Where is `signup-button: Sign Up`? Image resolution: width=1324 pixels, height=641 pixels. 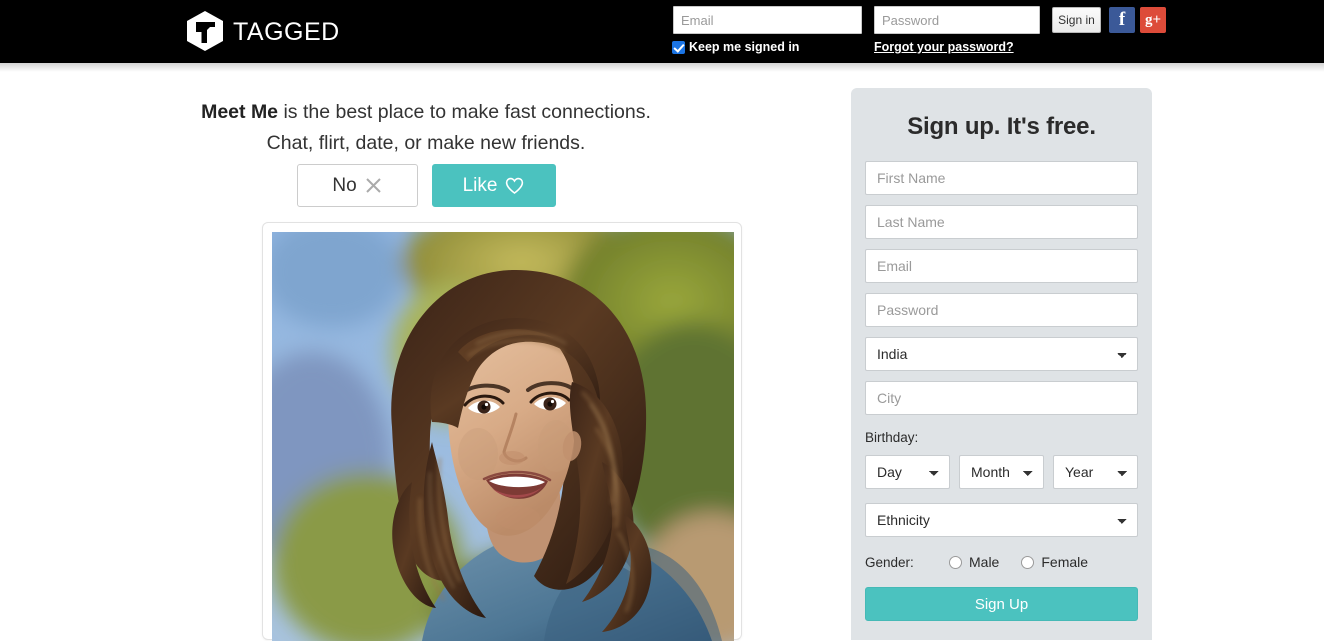 signup-button: Sign Up is located at coordinates (1001, 604).